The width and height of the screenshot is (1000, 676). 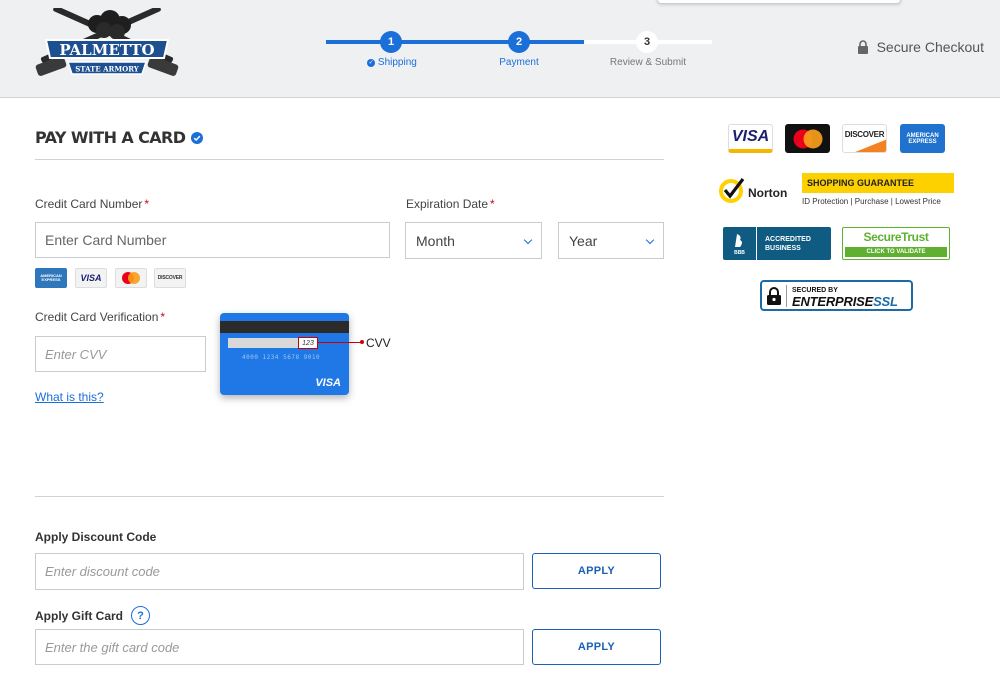 What do you see at coordinates (519, 42) in the screenshot?
I see `step-payment-dot: 2` at bounding box center [519, 42].